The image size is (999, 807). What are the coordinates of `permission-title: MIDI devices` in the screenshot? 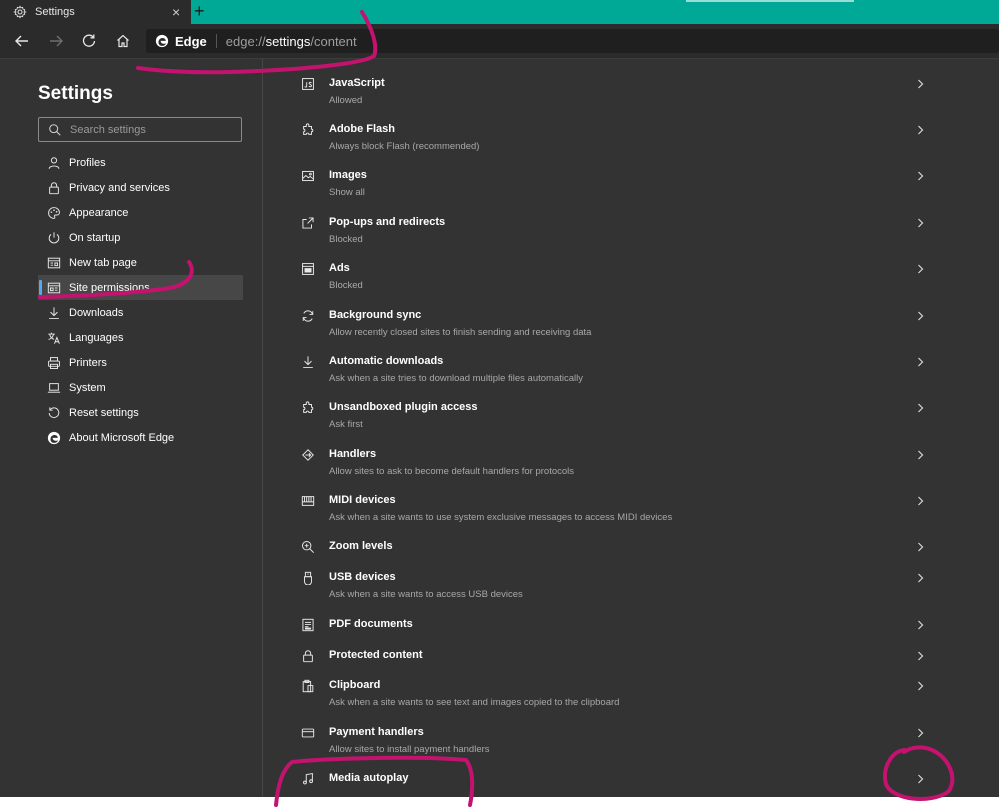 It's located at (362, 500).